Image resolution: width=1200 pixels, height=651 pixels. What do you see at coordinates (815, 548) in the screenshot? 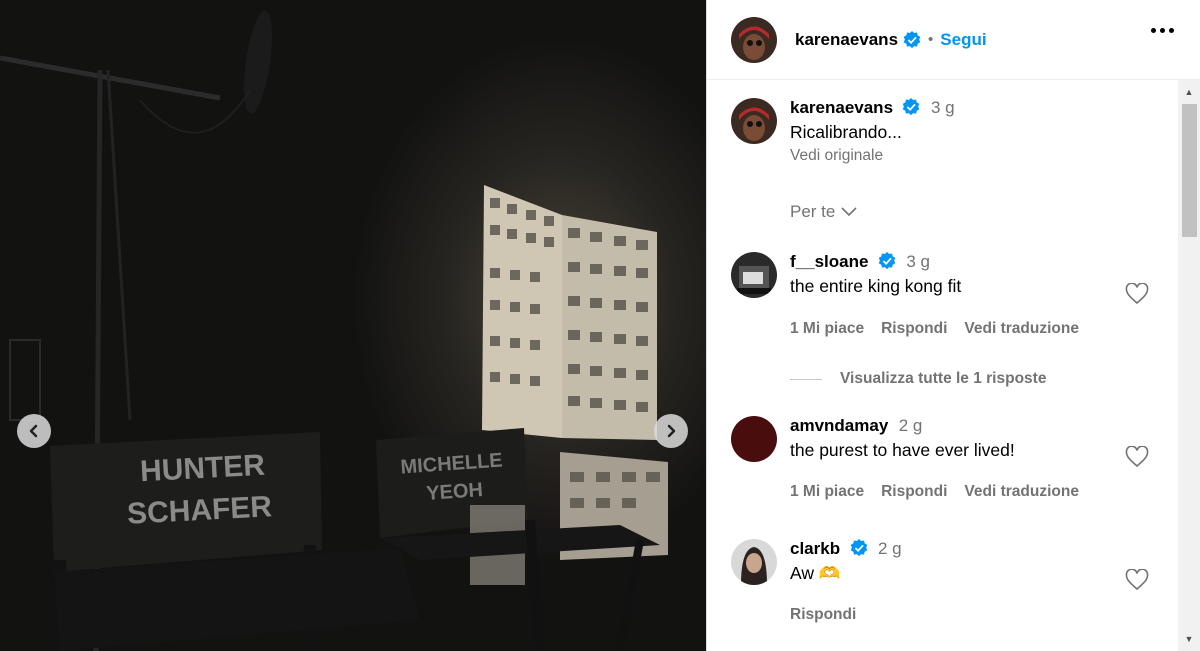
I see `commenter-username: clarkb` at bounding box center [815, 548].